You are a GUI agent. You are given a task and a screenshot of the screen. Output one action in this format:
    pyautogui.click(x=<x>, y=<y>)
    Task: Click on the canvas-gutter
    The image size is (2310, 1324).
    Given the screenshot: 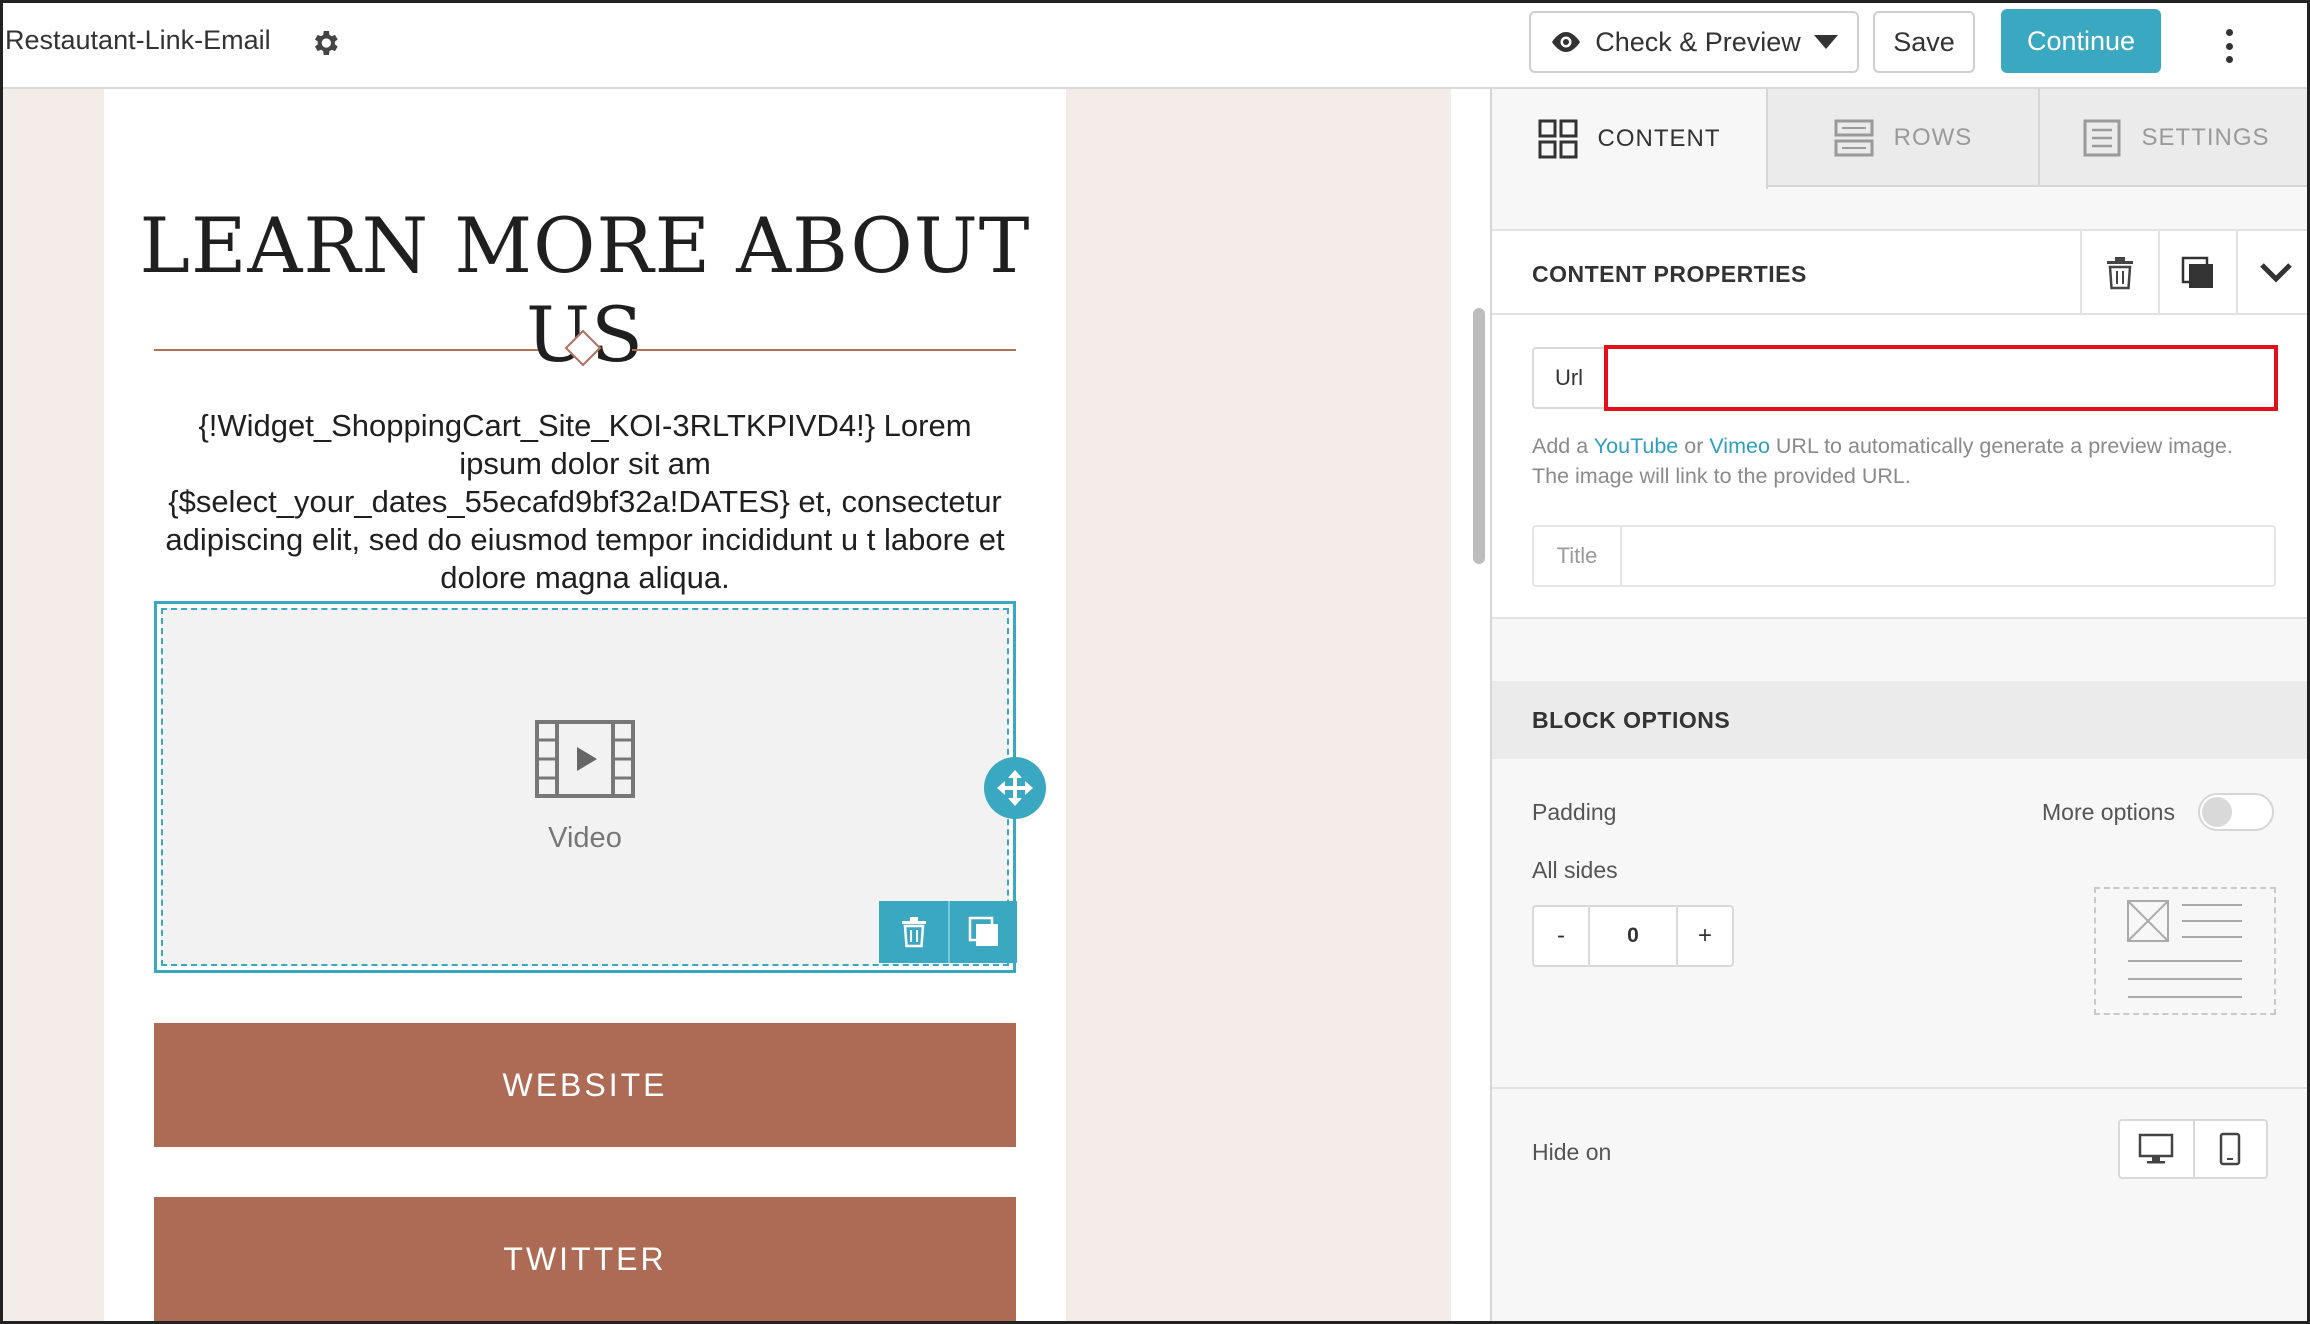 What is the action you would take?
    pyautogui.click(x=1471, y=705)
    